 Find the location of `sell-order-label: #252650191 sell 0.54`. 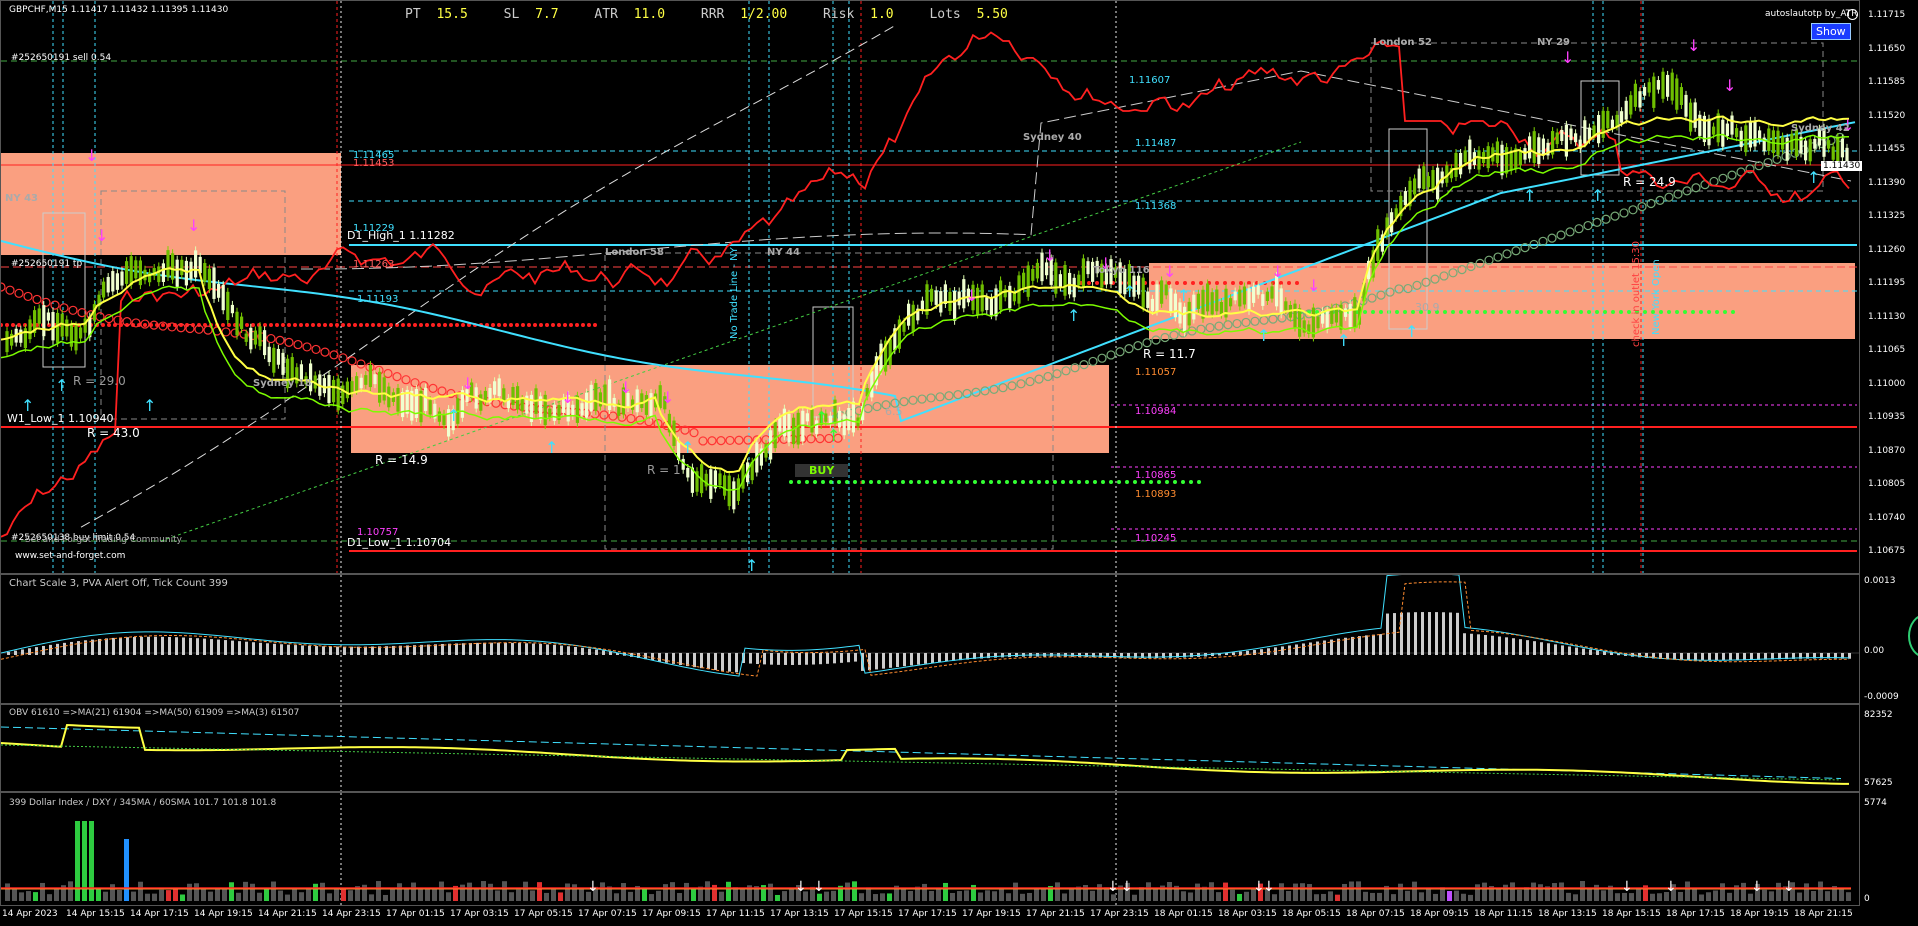

sell-order-label: #252650191 sell 0.54 is located at coordinates (61, 58).